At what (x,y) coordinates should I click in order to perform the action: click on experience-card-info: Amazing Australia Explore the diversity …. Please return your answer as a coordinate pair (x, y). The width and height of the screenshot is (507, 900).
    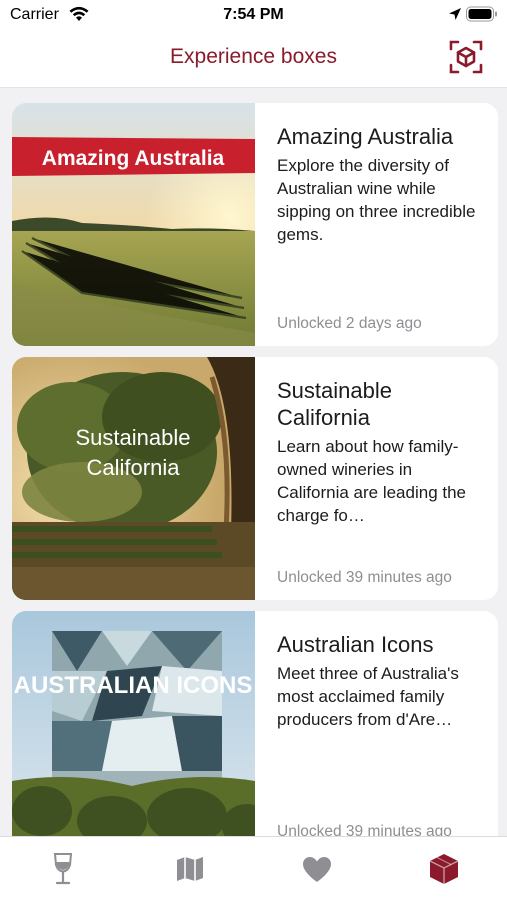
    Looking at the image, I should click on (382, 228).